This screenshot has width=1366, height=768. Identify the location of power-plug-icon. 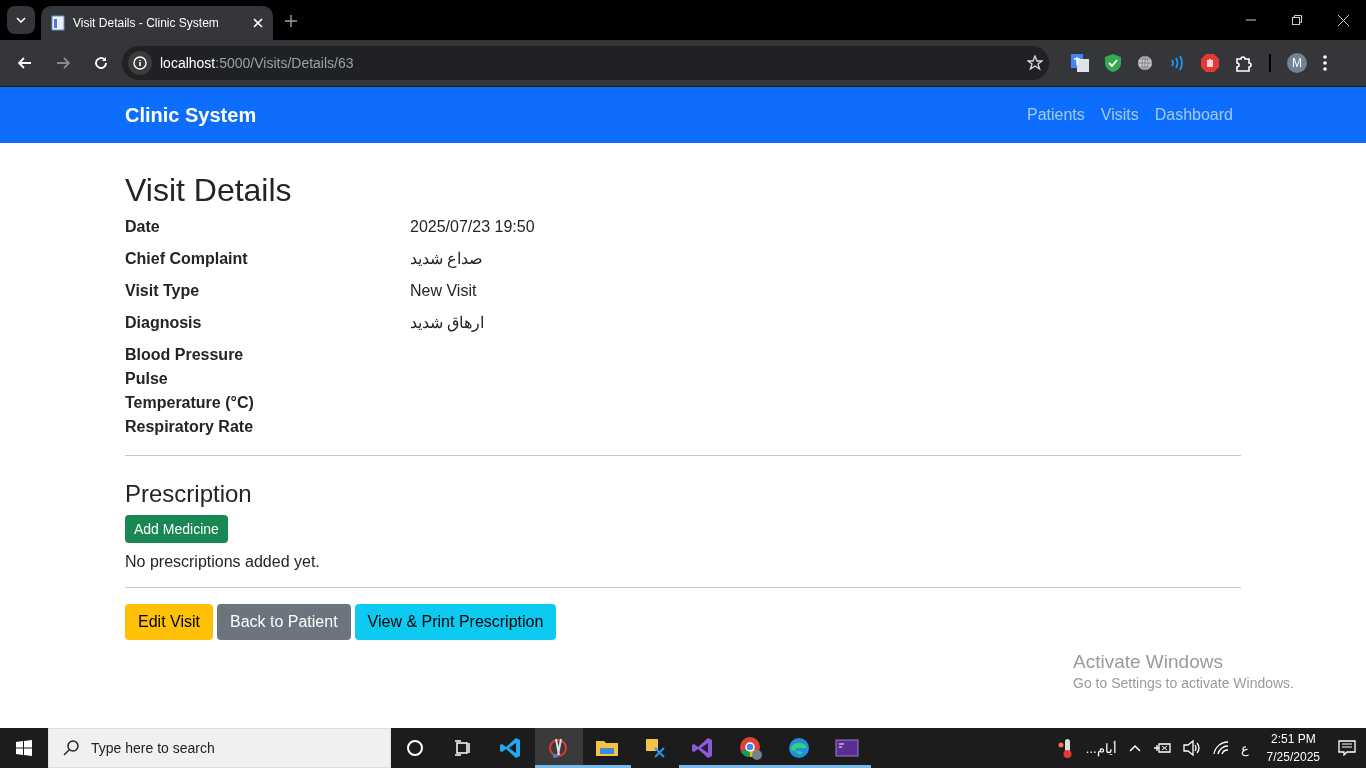
(1161, 748).